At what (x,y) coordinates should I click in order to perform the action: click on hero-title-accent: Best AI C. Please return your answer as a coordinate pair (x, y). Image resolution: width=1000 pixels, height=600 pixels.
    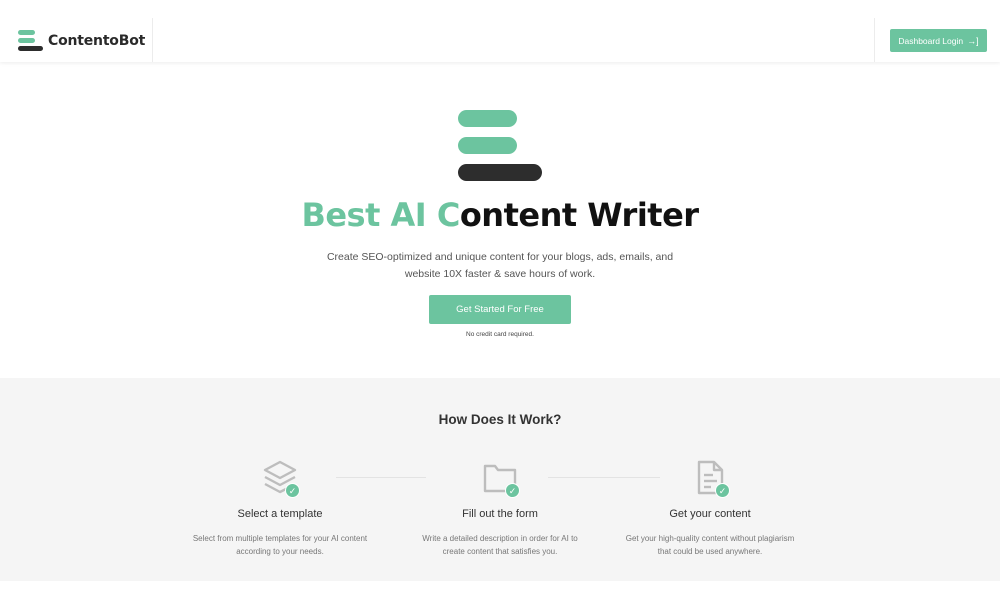
    Looking at the image, I should click on (380, 215).